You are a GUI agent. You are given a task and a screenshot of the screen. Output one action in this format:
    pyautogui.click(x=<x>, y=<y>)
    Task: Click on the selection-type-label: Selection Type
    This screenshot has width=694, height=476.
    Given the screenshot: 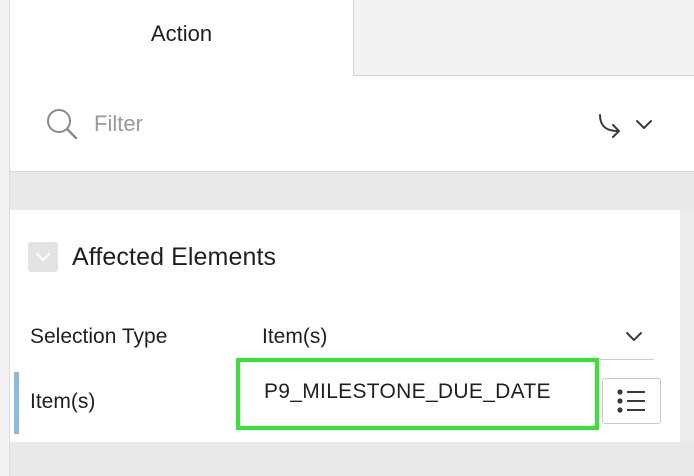 What is the action you would take?
    pyautogui.click(x=99, y=336)
    